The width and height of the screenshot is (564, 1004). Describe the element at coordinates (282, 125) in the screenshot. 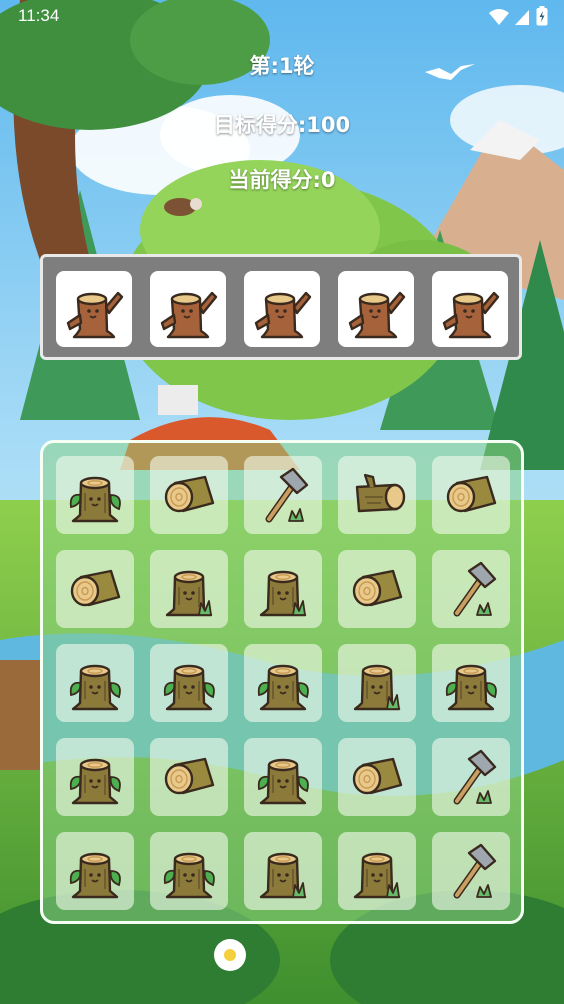

I see `target-score-label: 目标得分:100` at that location.